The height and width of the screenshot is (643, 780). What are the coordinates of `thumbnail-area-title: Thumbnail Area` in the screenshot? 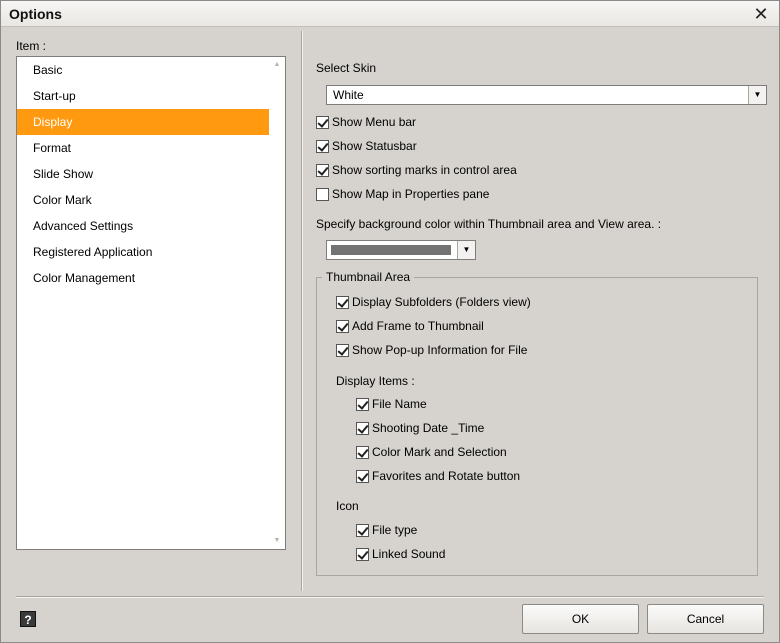 It's located at (368, 277).